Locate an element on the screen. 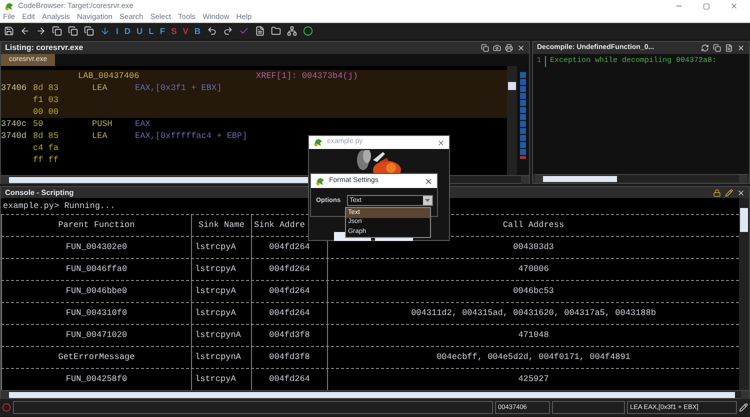  toolbar-letter: D is located at coordinates (127, 31).